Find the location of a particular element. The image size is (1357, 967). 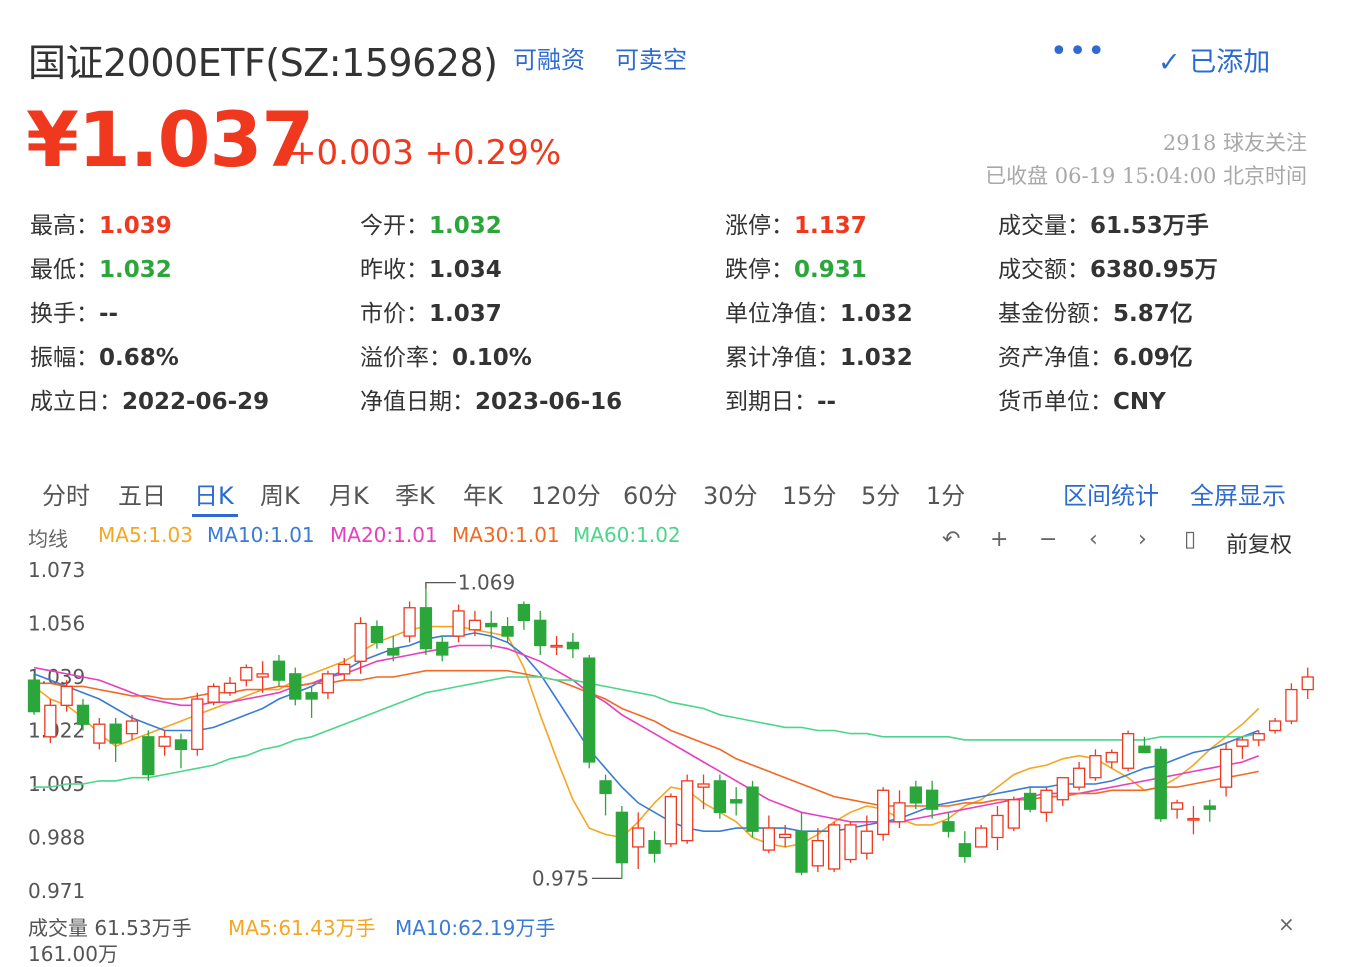

stat-item: 货币单位：CNY is located at coordinates (1082, 399).